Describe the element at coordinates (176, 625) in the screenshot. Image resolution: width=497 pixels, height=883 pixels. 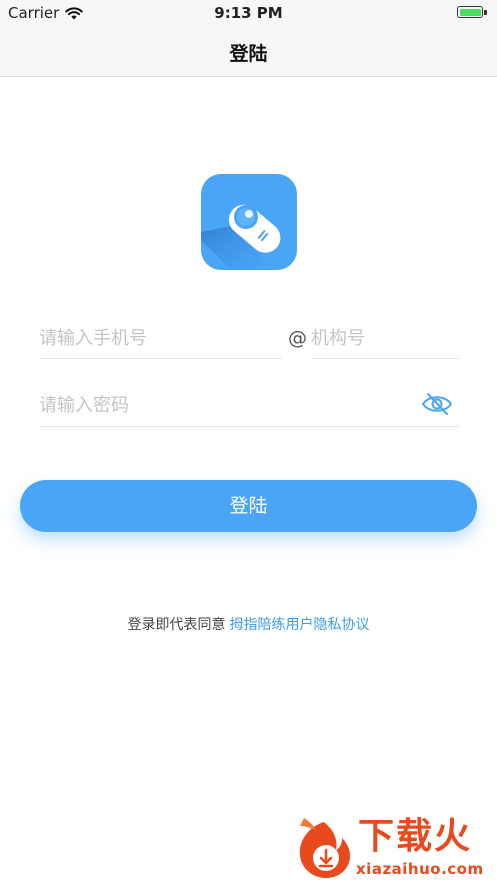
I see `agreement-prefix: 登录即代表同意` at that location.